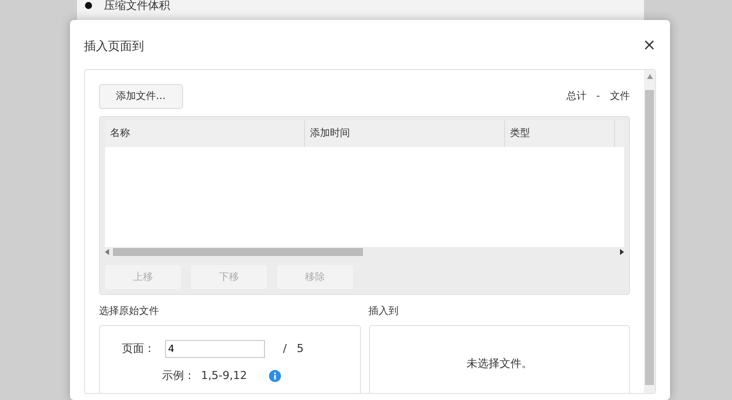 This screenshot has width=732, height=400. What do you see at coordinates (138, 348) in the screenshot?
I see `page-label: 页面：` at bounding box center [138, 348].